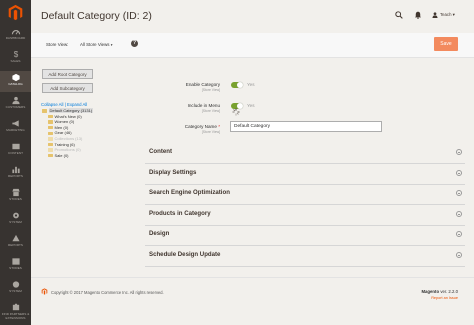 This screenshot has height=325, width=474. I want to click on add-subcategory-button: Add Subcategory, so click(67, 88).